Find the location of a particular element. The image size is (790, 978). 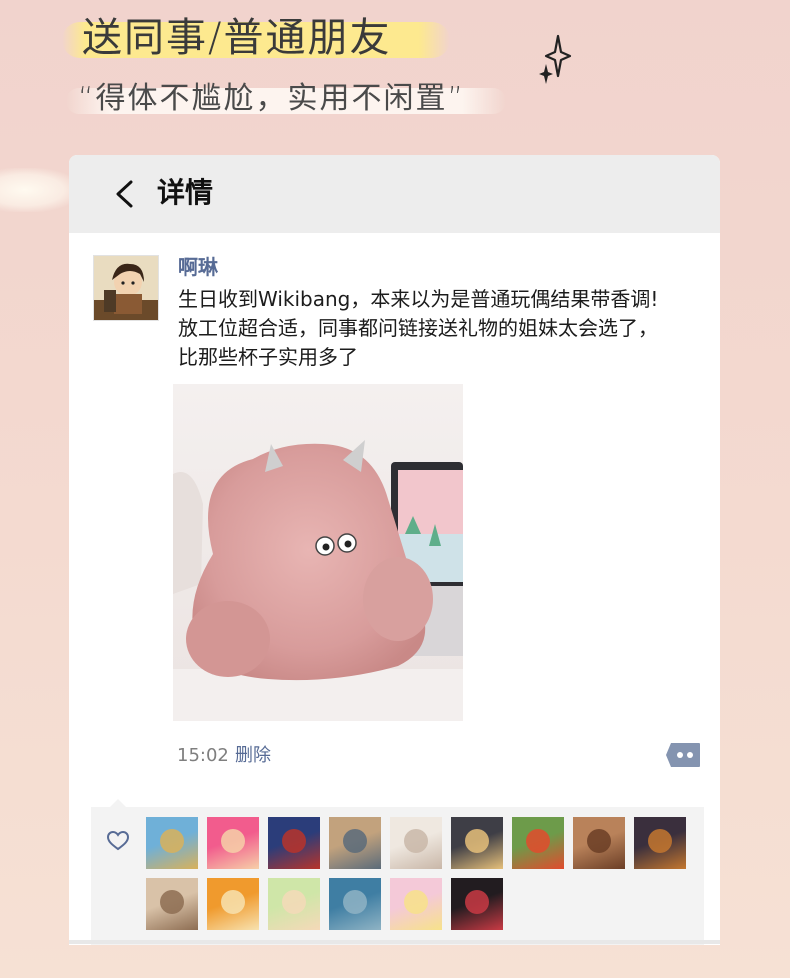

post-text-line: 放工位超合适，同事都问链接送礼物的姐妹太会选了， is located at coordinates (418, 328).